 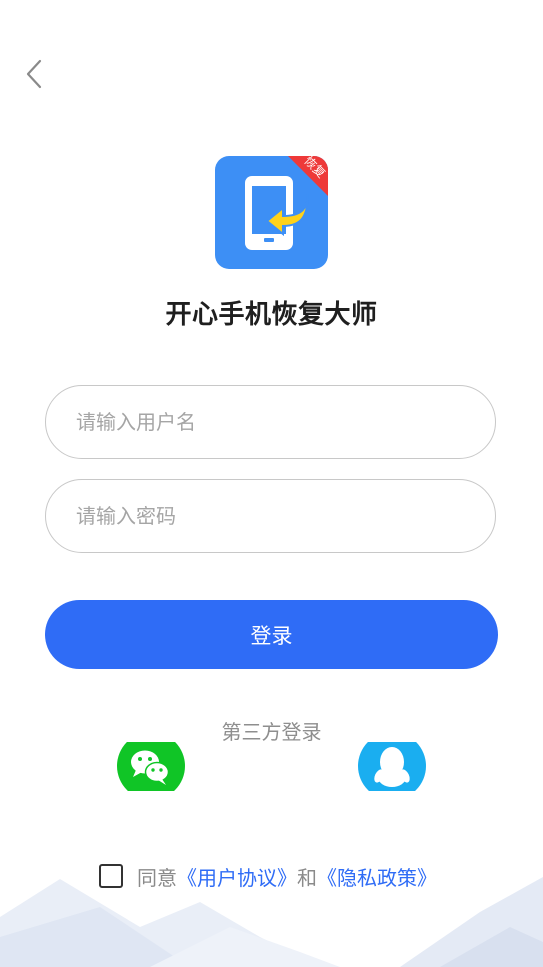 I want to click on chevron-left-icon, so click(x=34, y=74).